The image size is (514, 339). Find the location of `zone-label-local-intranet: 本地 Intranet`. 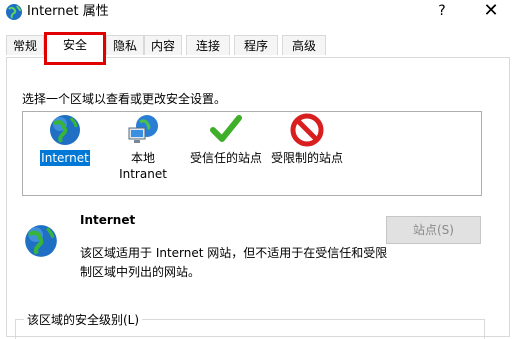

zone-label-local-intranet: 本地 Intranet is located at coordinates (143, 166).